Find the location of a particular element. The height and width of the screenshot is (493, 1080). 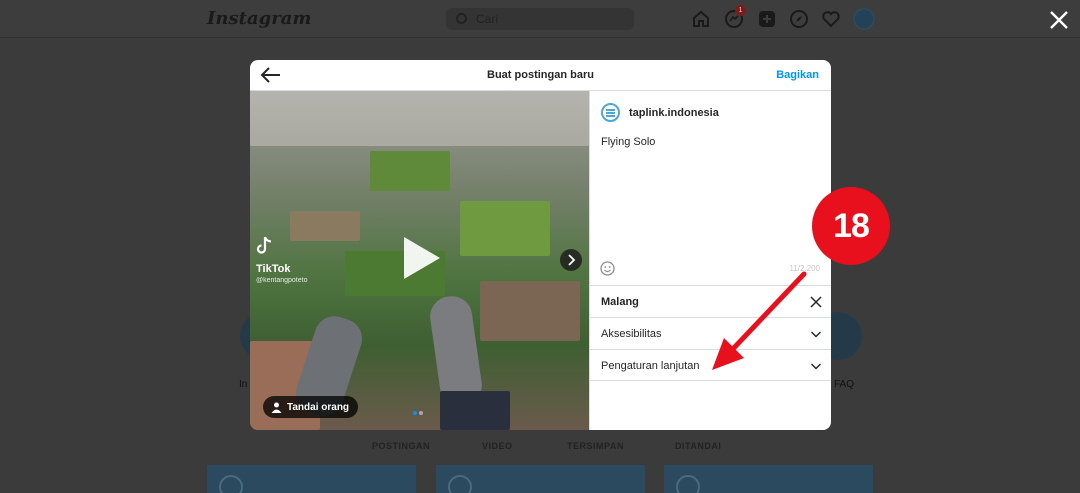

next-media-button is located at coordinates (571, 260).